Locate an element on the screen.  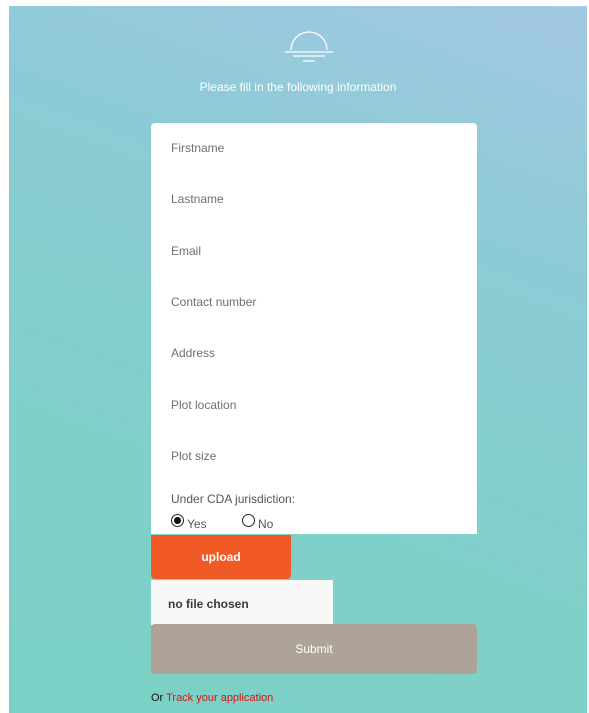
lastname-input is located at coordinates (316, 199).